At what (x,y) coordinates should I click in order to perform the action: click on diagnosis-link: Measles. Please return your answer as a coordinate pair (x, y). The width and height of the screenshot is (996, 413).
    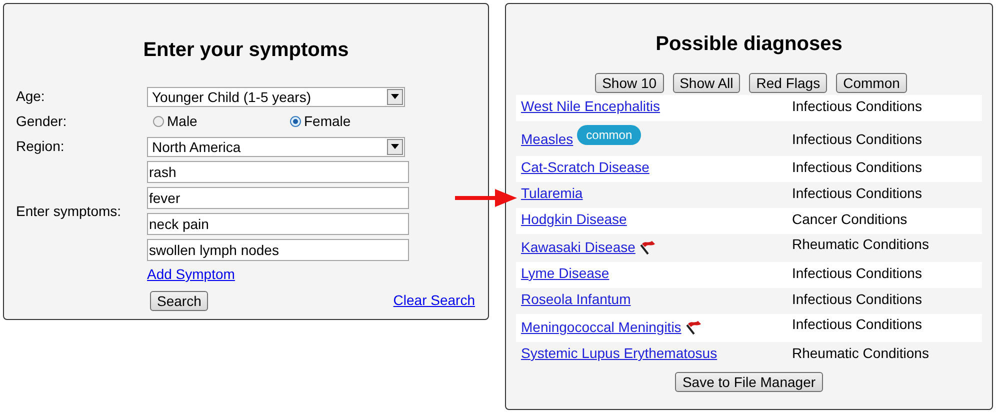
    Looking at the image, I should click on (547, 139).